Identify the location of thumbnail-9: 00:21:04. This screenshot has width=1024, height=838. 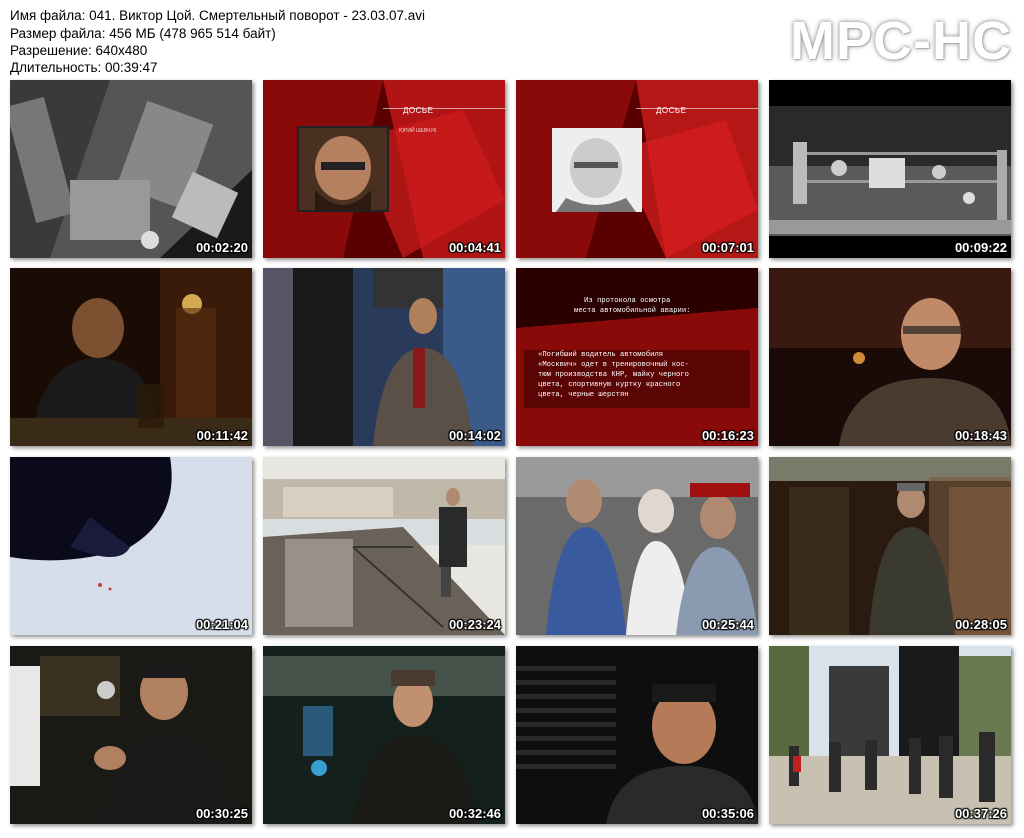
(131, 546).